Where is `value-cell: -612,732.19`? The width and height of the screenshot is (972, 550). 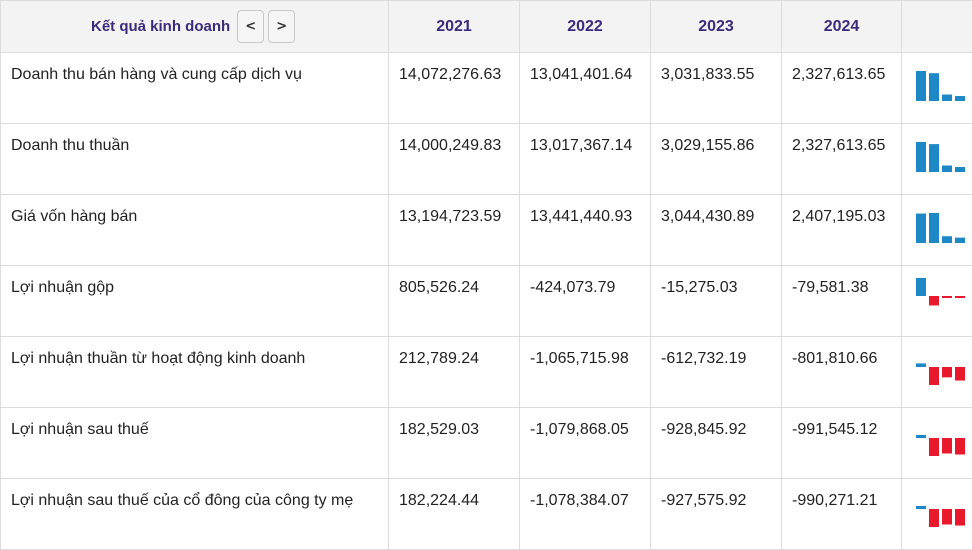
value-cell: -612,732.19 is located at coordinates (716, 372).